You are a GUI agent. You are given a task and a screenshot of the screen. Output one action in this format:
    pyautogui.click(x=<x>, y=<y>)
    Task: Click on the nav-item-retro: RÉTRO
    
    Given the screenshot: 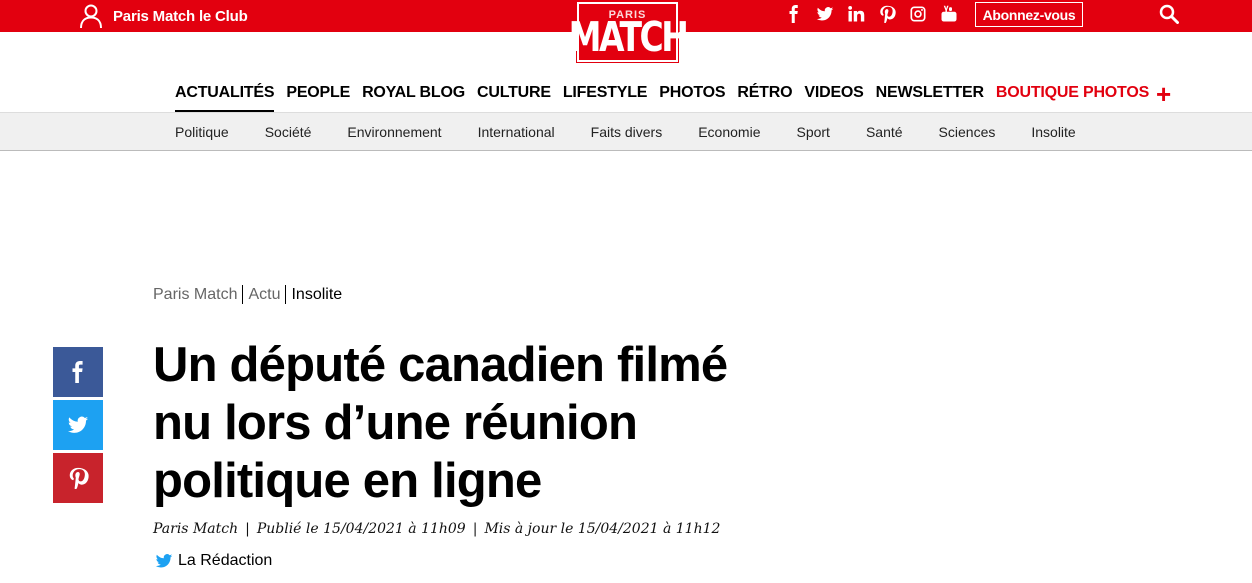 What is the action you would take?
    pyautogui.click(x=764, y=98)
    